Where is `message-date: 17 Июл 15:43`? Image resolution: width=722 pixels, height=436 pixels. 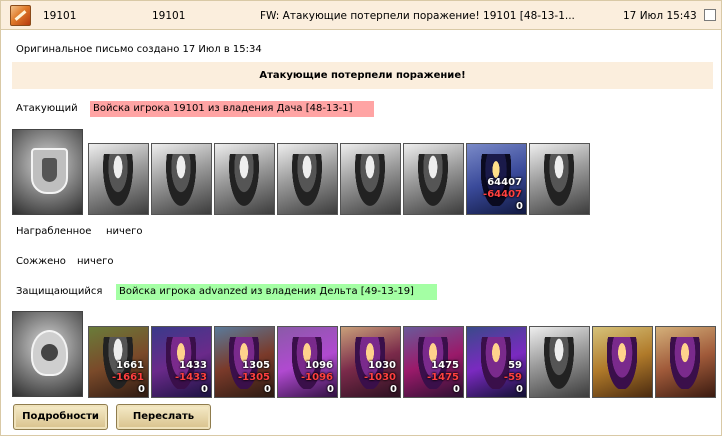 message-date: 17 Июл 15:43 is located at coordinates (660, 16).